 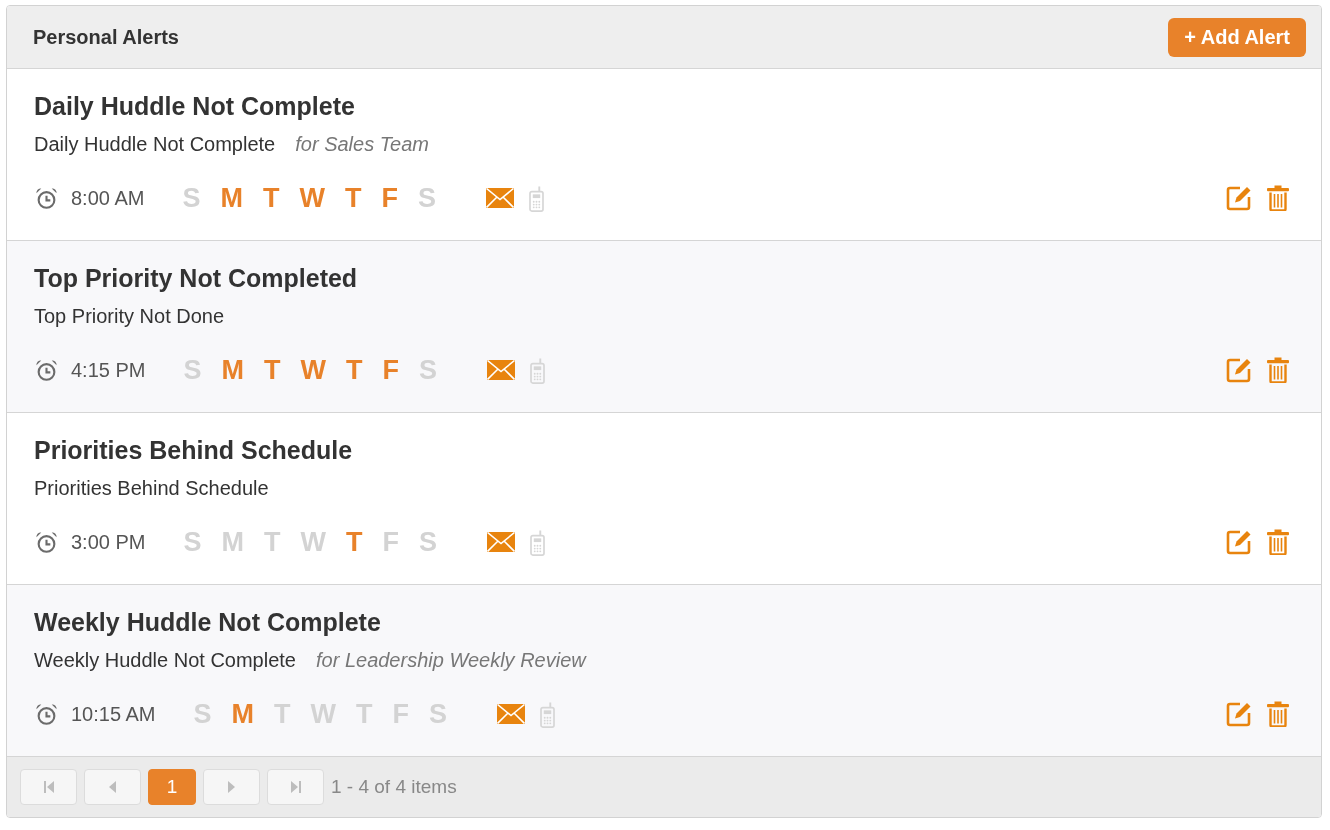 I want to click on alert-description: Daily Huddle Not Complete, so click(x=155, y=144).